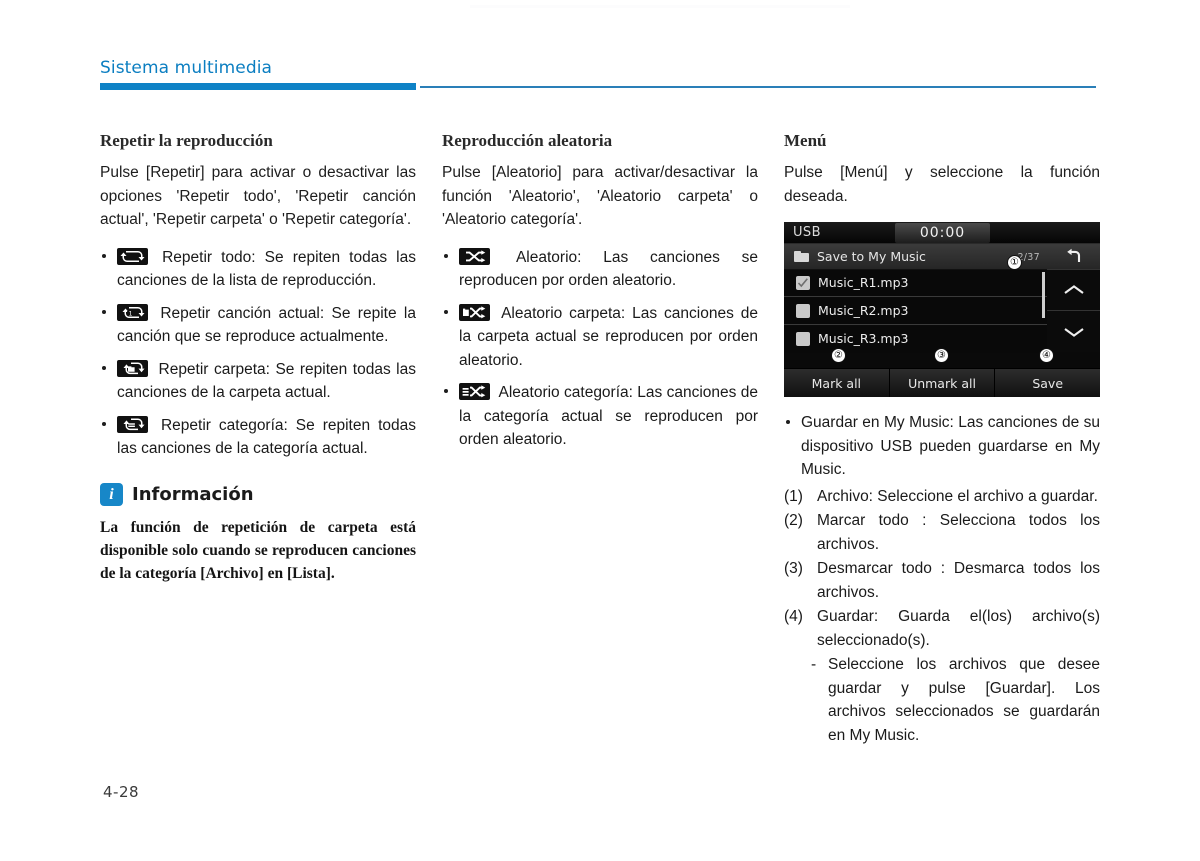 The image size is (1200, 861). Describe the element at coordinates (838, 355) in the screenshot. I see `callout-2: ②` at that location.